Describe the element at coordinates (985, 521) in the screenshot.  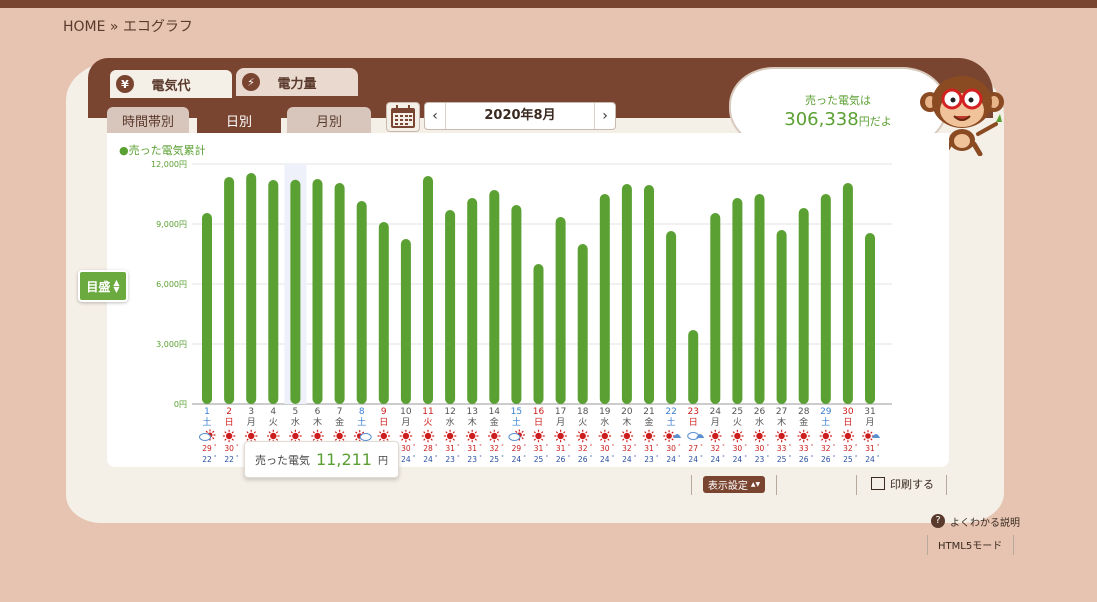
I see `help-link: よくわかる説明` at that location.